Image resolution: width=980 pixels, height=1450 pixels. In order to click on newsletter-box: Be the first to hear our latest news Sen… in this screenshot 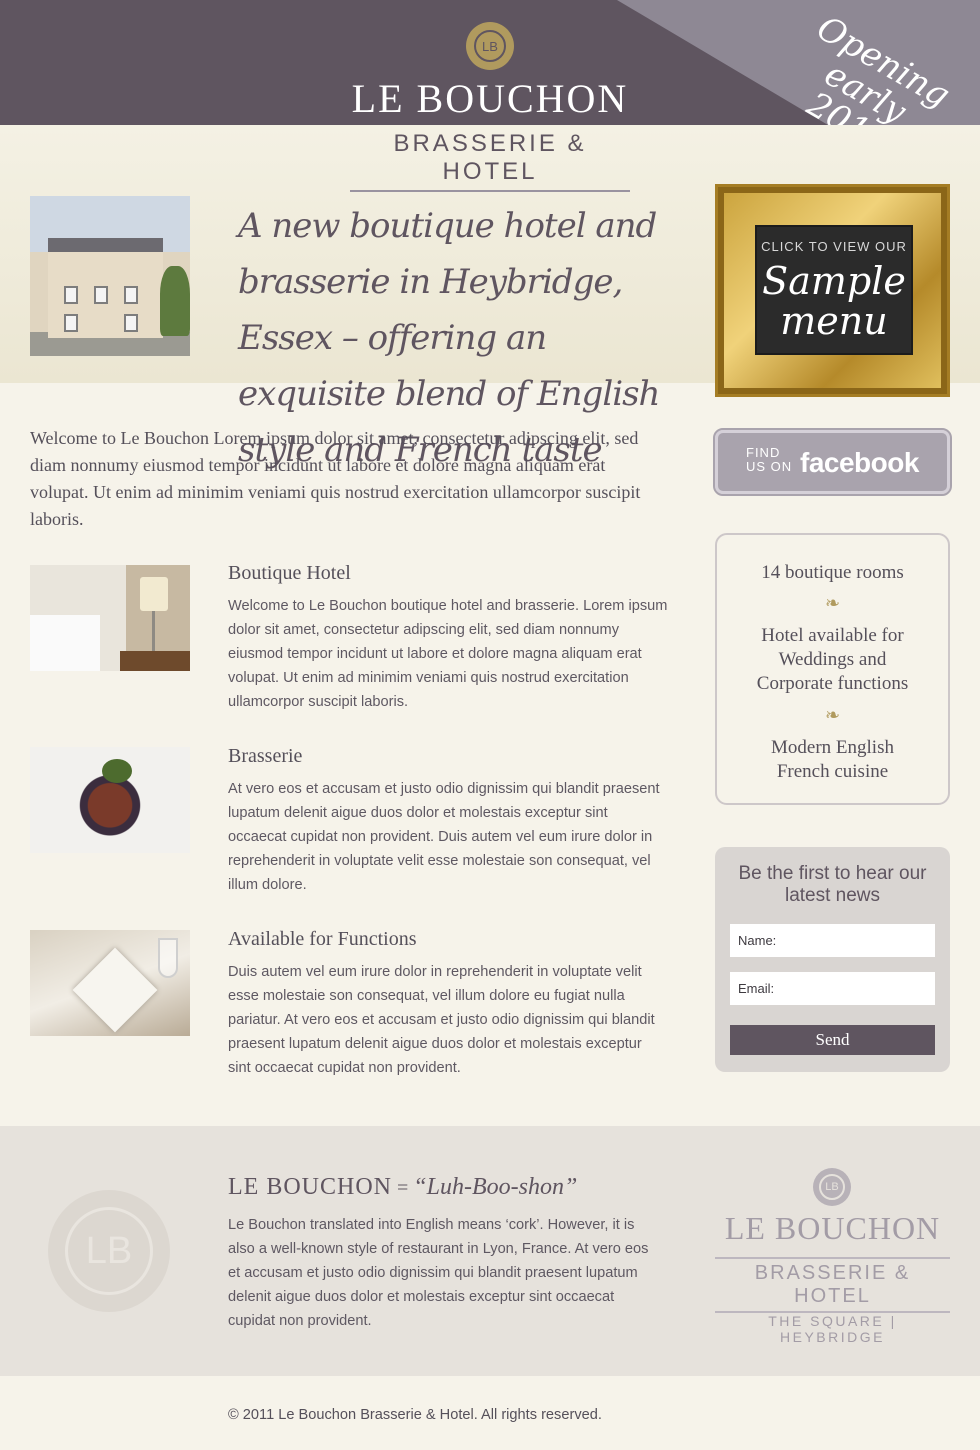, I will do `click(832, 959)`.